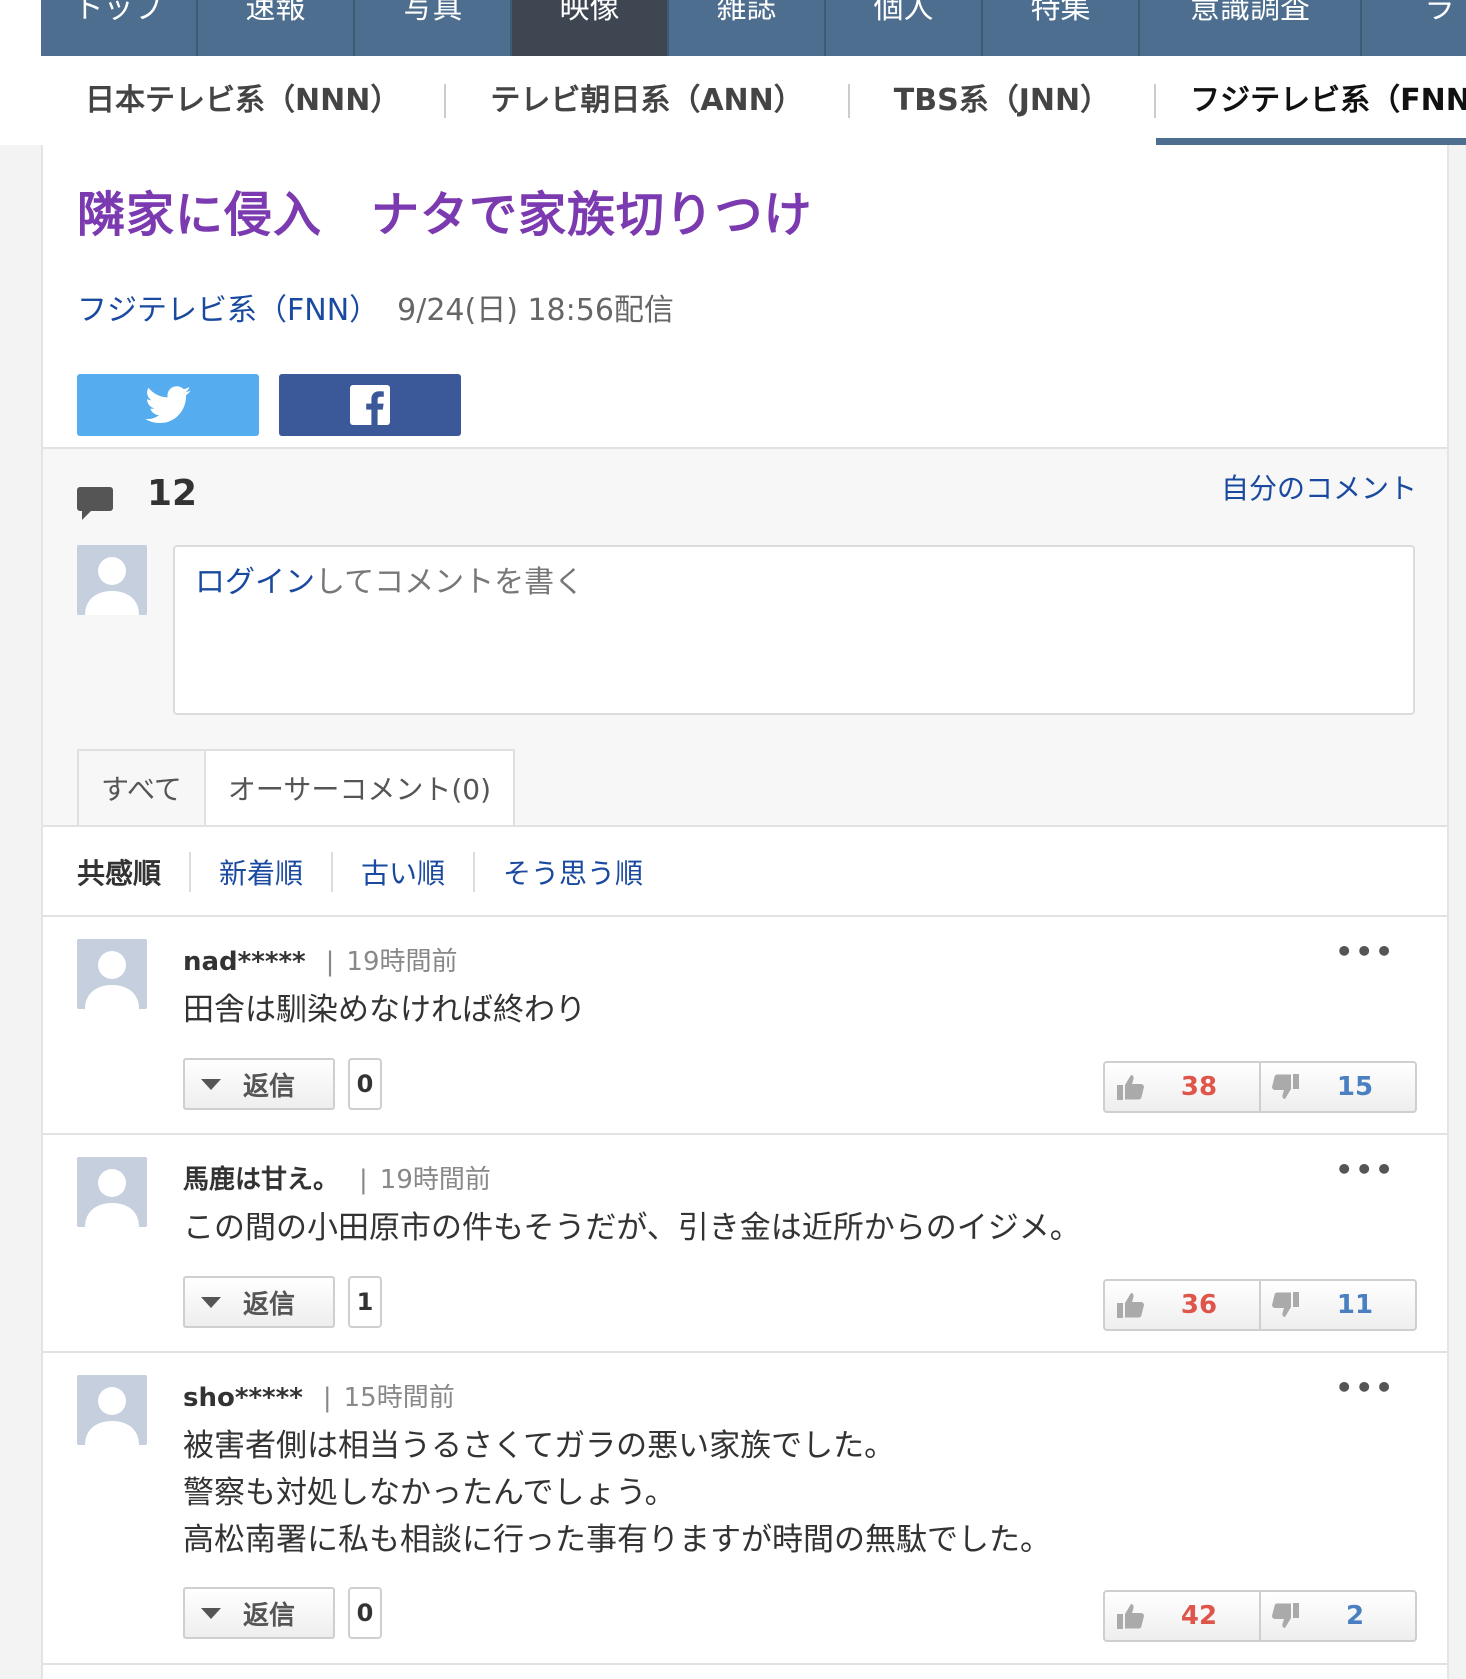 Image resolution: width=1466 pixels, height=1679 pixels. Describe the element at coordinates (1251, 28) in the screenshot. I see `nav-item-survey: 意識調査` at that location.